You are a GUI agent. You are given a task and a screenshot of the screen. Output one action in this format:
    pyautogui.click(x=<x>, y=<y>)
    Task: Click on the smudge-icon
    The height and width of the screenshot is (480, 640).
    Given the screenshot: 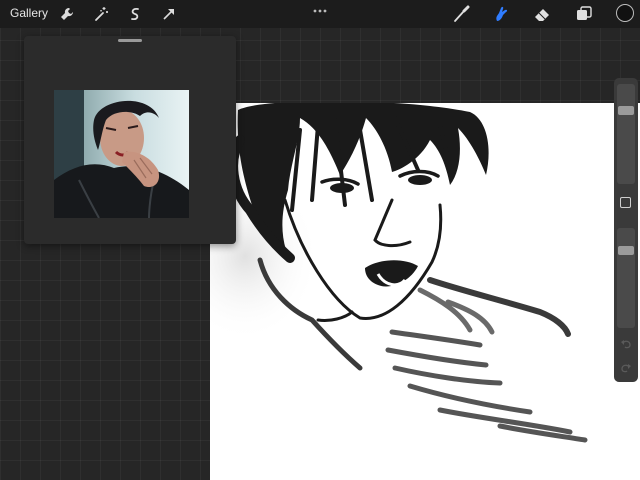 What is the action you would take?
    pyautogui.click(x=501, y=14)
    